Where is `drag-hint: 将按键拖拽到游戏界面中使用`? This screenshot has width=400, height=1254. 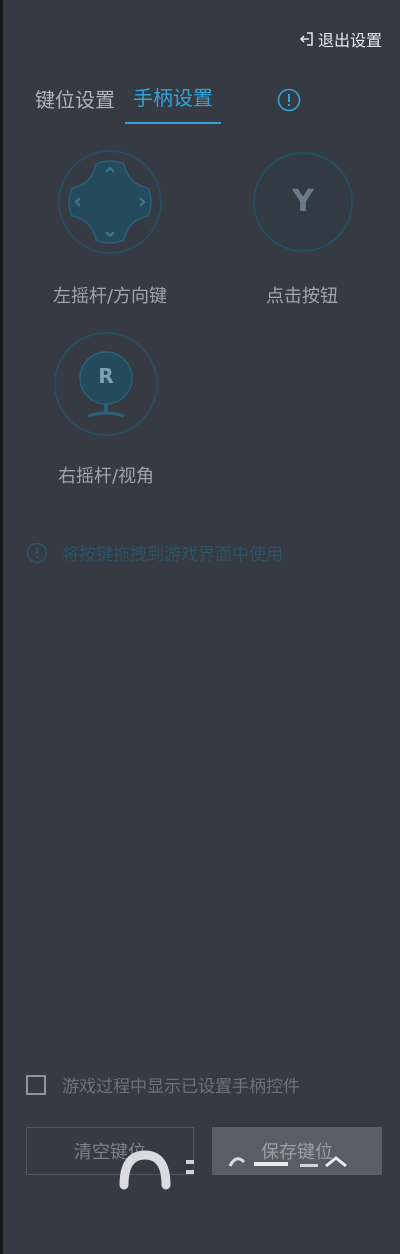 drag-hint: 将按键拖拽到游戏界面中使用 is located at coordinates (154, 552).